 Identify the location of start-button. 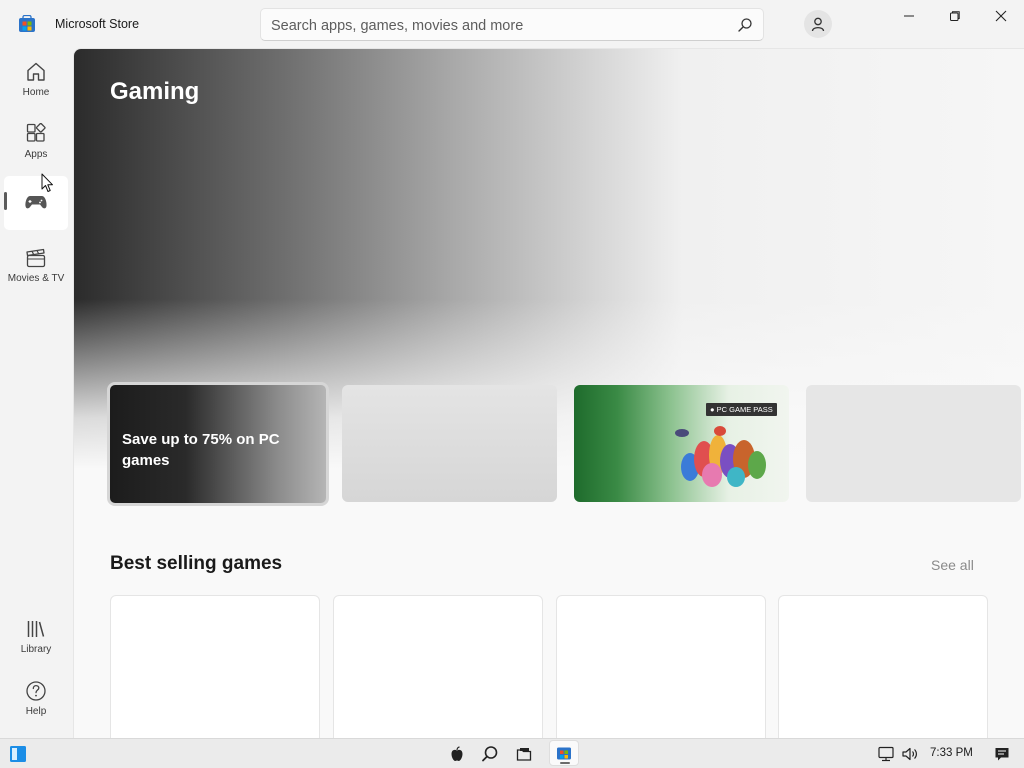
(18, 754).